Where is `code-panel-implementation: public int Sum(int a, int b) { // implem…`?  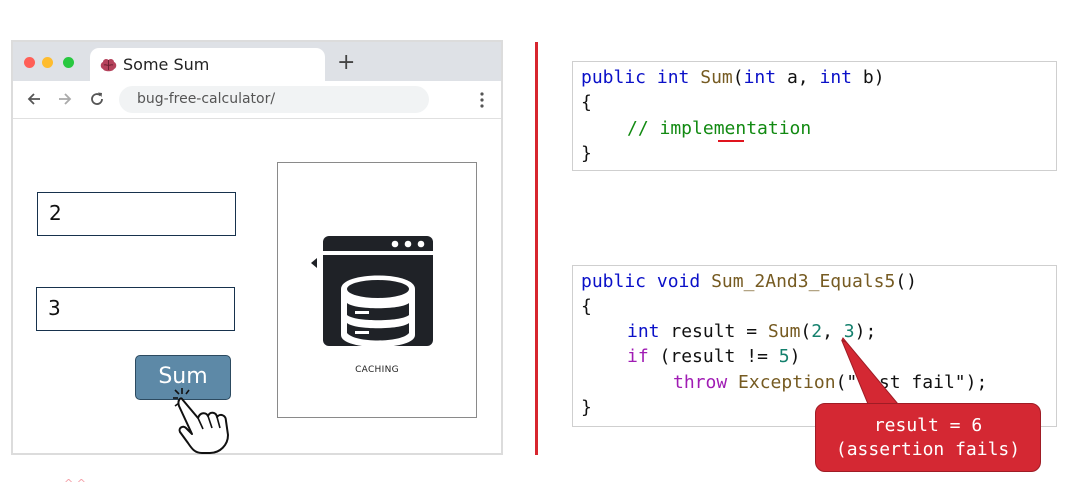 code-panel-implementation: public int Sum(int a, int b) { // implem… is located at coordinates (814, 116).